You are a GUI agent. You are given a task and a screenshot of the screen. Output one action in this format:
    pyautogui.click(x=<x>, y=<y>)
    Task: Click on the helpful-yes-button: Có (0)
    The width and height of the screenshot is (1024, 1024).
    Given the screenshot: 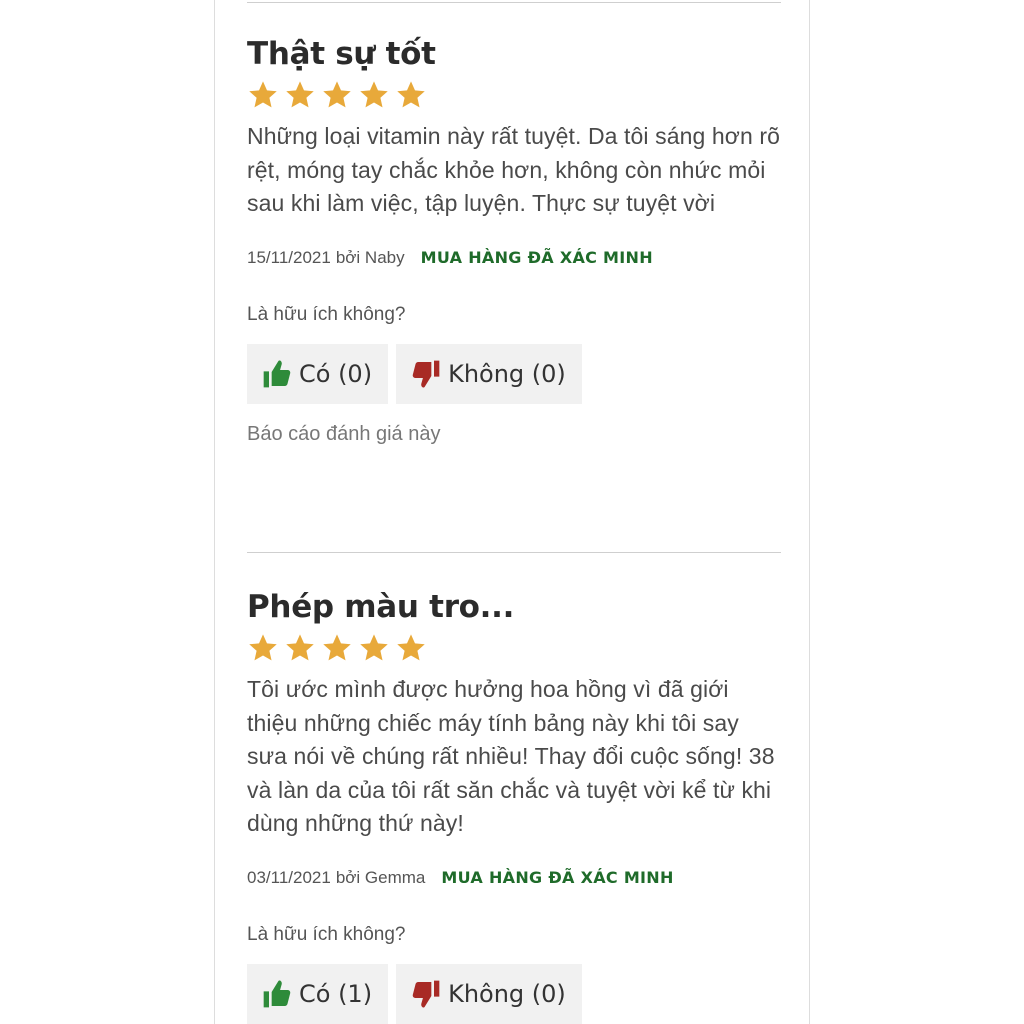 What is the action you would take?
    pyautogui.click(x=318, y=373)
    